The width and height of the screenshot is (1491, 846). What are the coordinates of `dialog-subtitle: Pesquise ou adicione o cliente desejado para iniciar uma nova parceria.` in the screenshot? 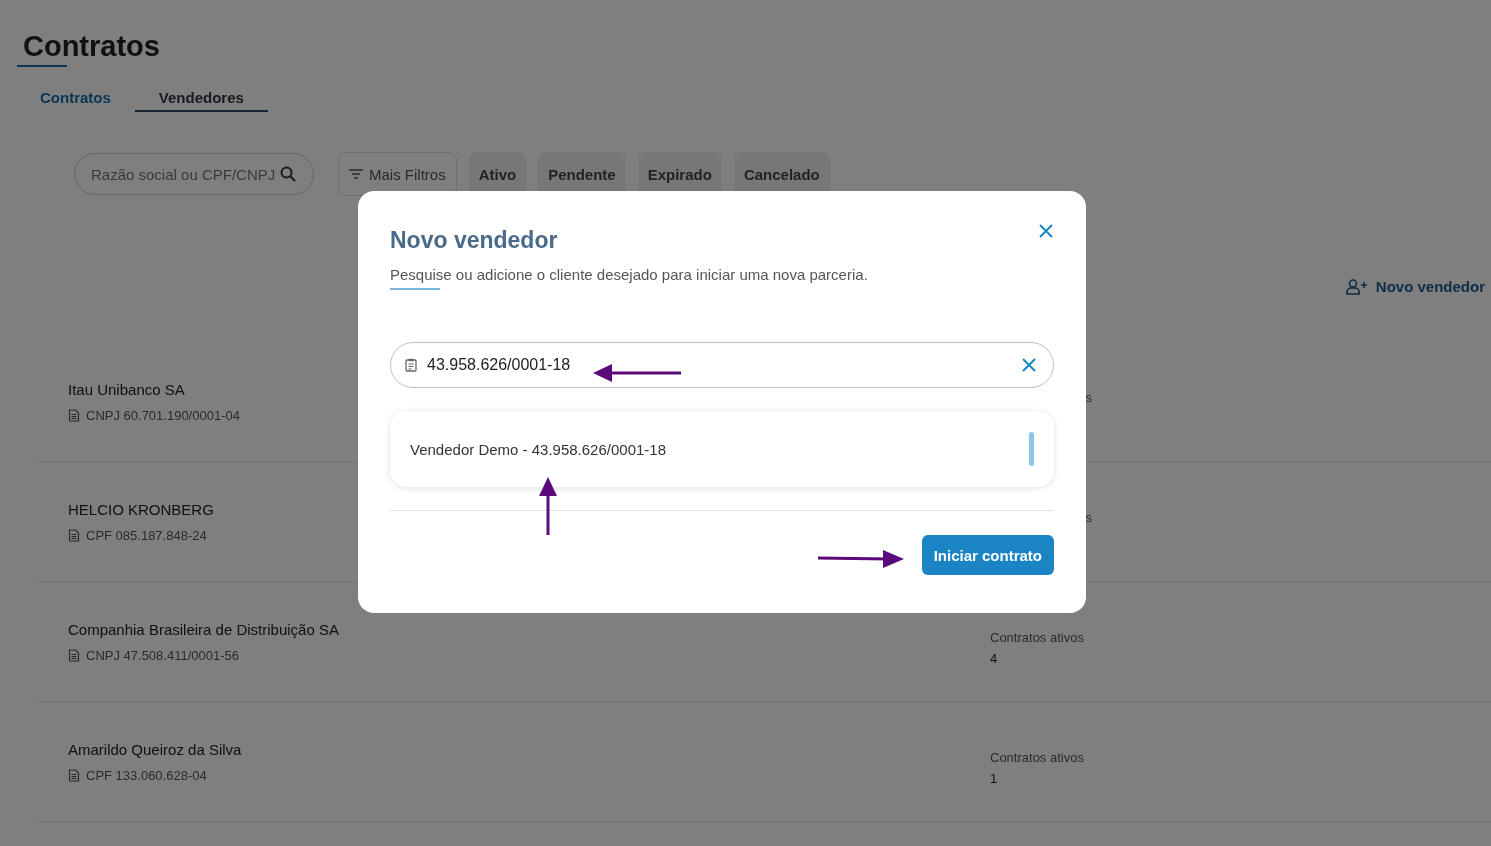 It's located at (629, 274).